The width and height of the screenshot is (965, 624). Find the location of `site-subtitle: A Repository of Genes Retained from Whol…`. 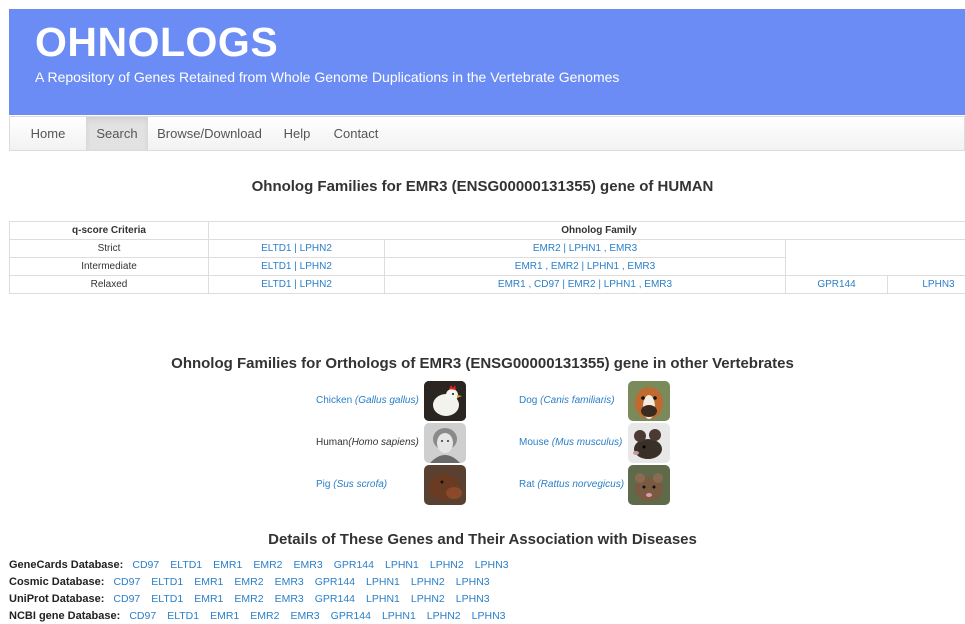

site-subtitle: A Repository of Genes Retained from Whol… is located at coordinates (327, 77).